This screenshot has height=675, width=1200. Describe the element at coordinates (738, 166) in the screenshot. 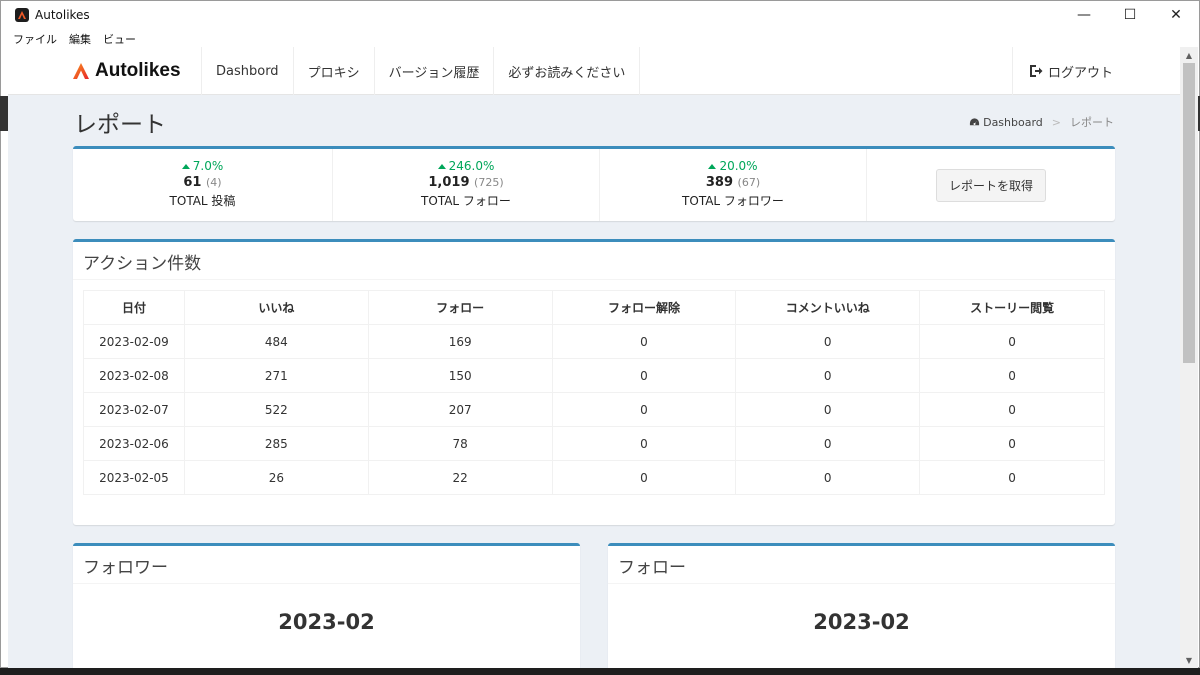

I see `stat-change-value: 20.0%` at that location.